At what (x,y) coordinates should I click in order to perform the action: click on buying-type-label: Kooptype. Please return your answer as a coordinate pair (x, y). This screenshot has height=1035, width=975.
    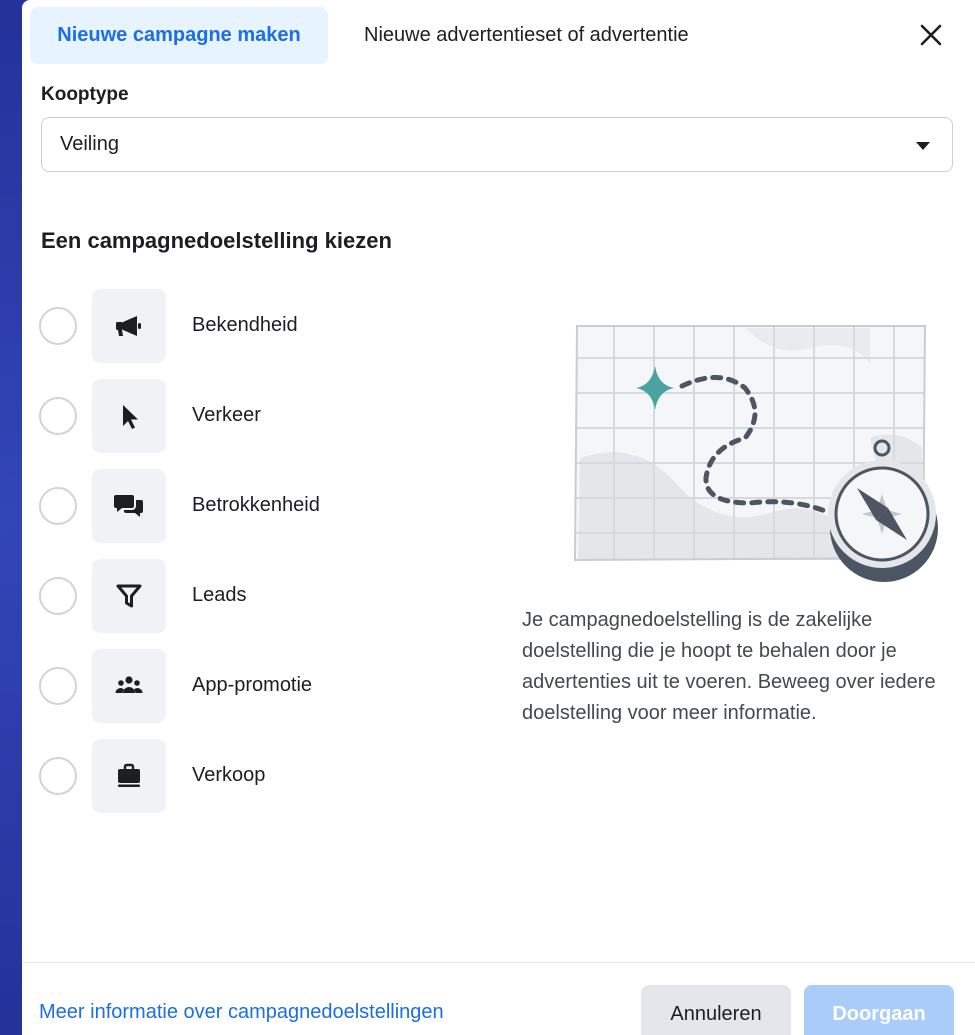
    Looking at the image, I should click on (85, 94).